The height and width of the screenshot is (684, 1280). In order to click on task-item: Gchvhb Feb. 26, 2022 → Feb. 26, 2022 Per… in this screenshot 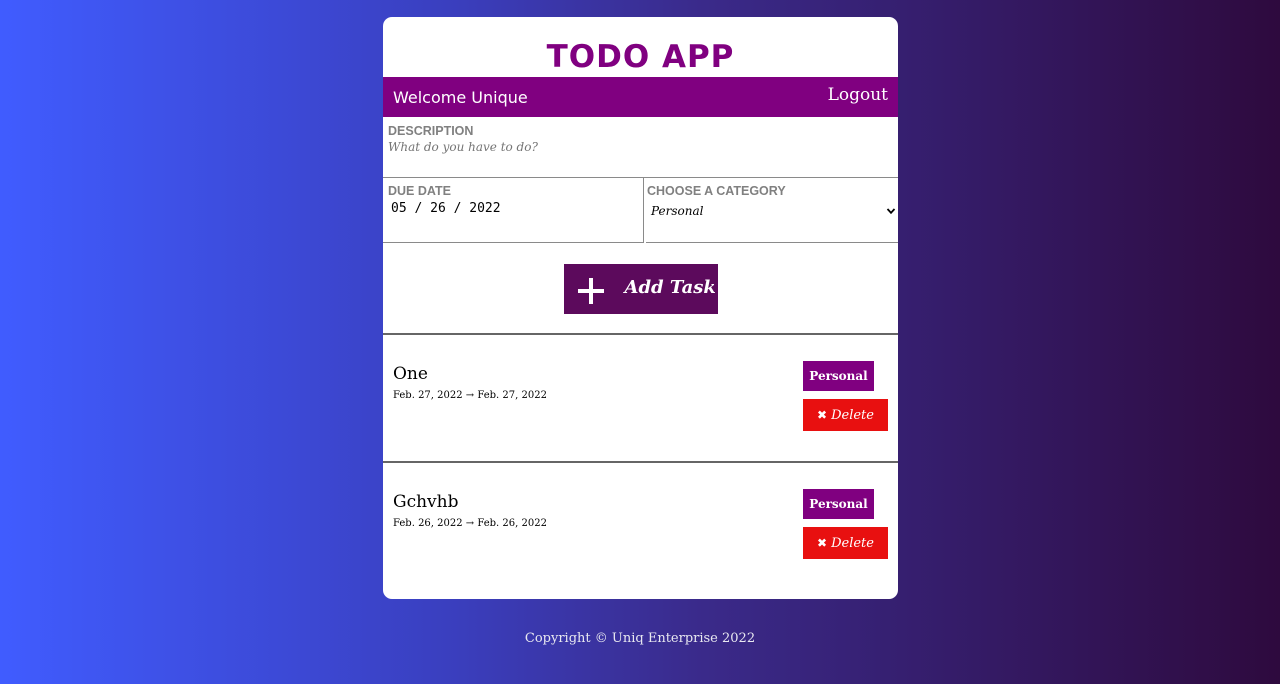, I will do `click(640, 527)`.